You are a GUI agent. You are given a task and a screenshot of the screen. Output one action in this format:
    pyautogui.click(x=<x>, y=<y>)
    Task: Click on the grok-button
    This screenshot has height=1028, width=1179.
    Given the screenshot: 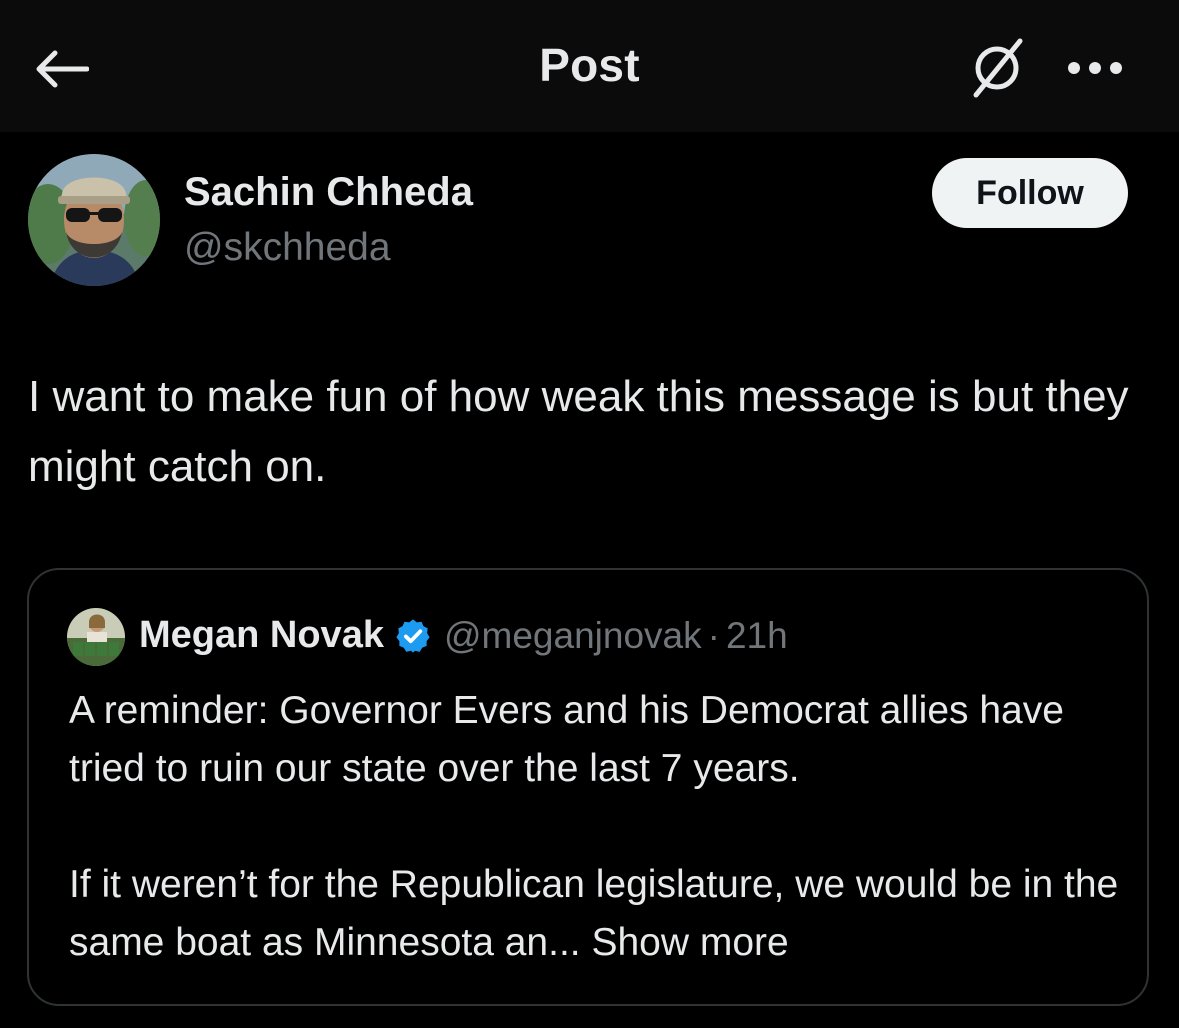 What is the action you would take?
    pyautogui.click(x=997, y=68)
    